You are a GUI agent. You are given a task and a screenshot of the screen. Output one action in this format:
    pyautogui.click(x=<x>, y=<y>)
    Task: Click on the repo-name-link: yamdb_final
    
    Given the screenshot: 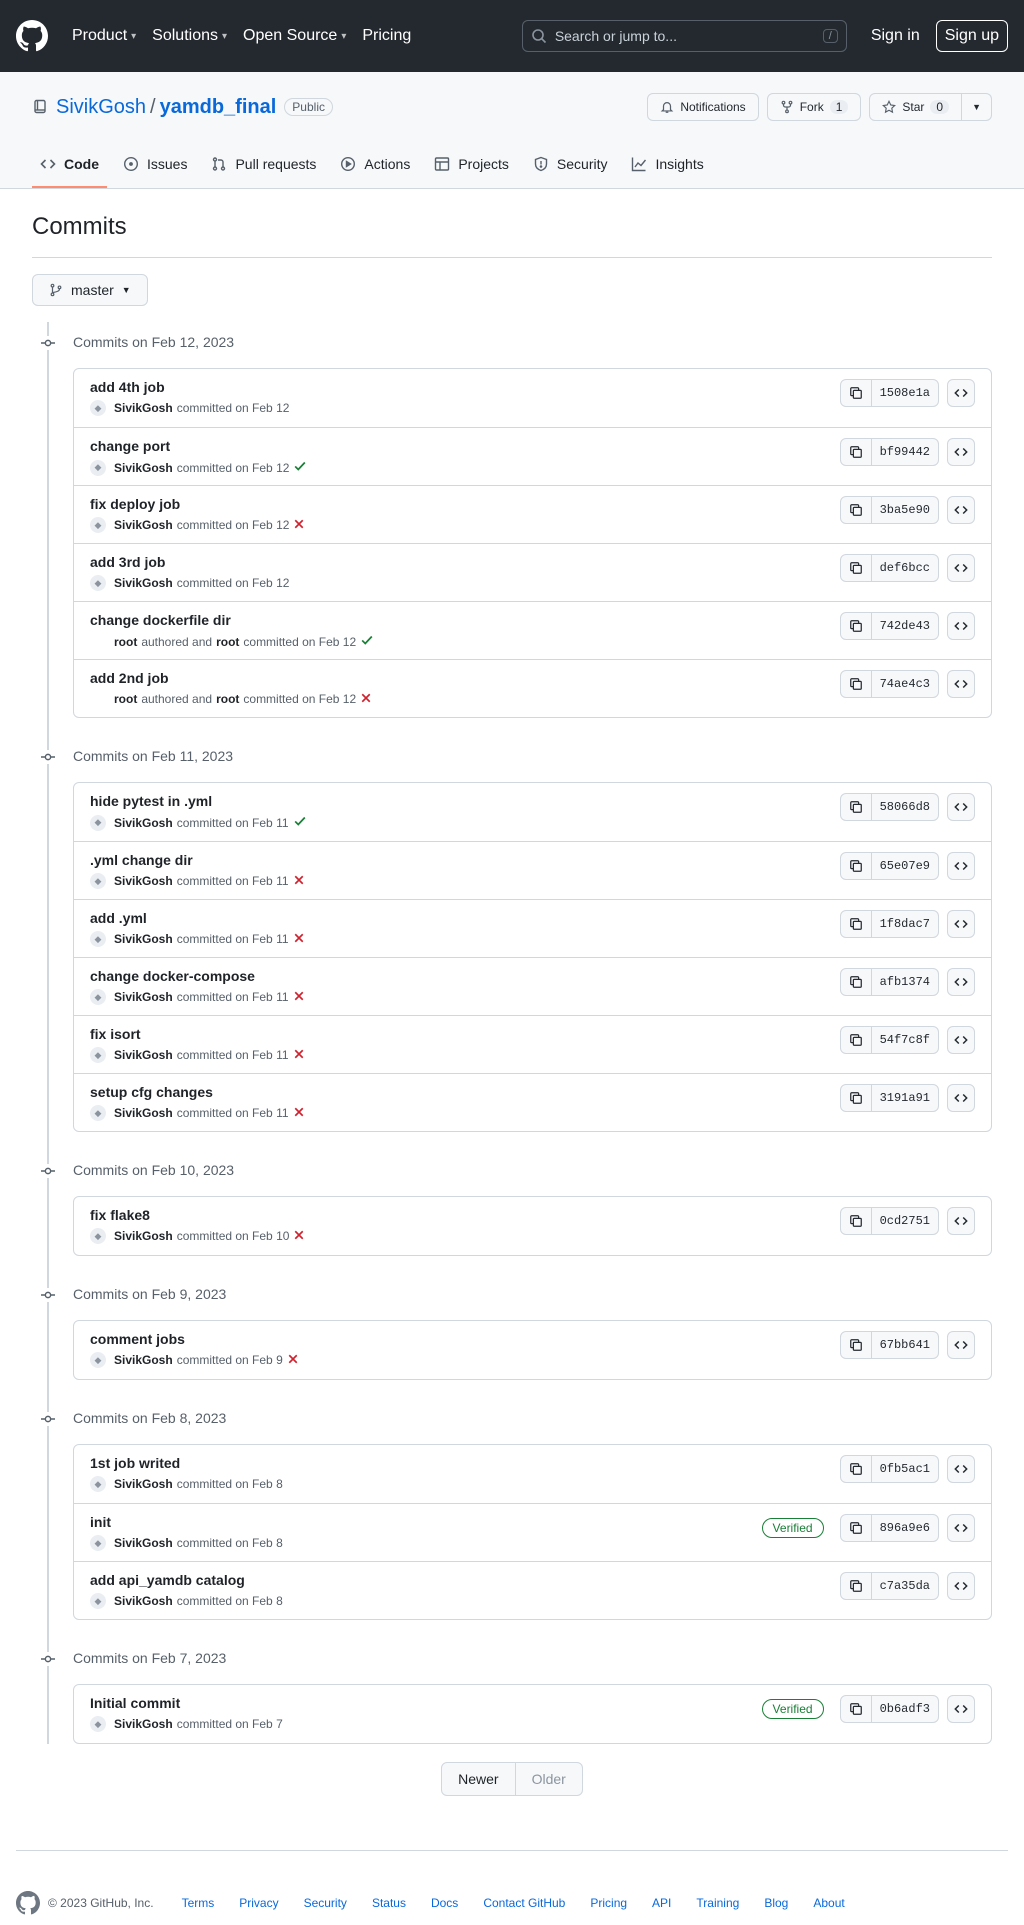 What is the action you would take?
    pyautogui.click(x=218, y=107)
    